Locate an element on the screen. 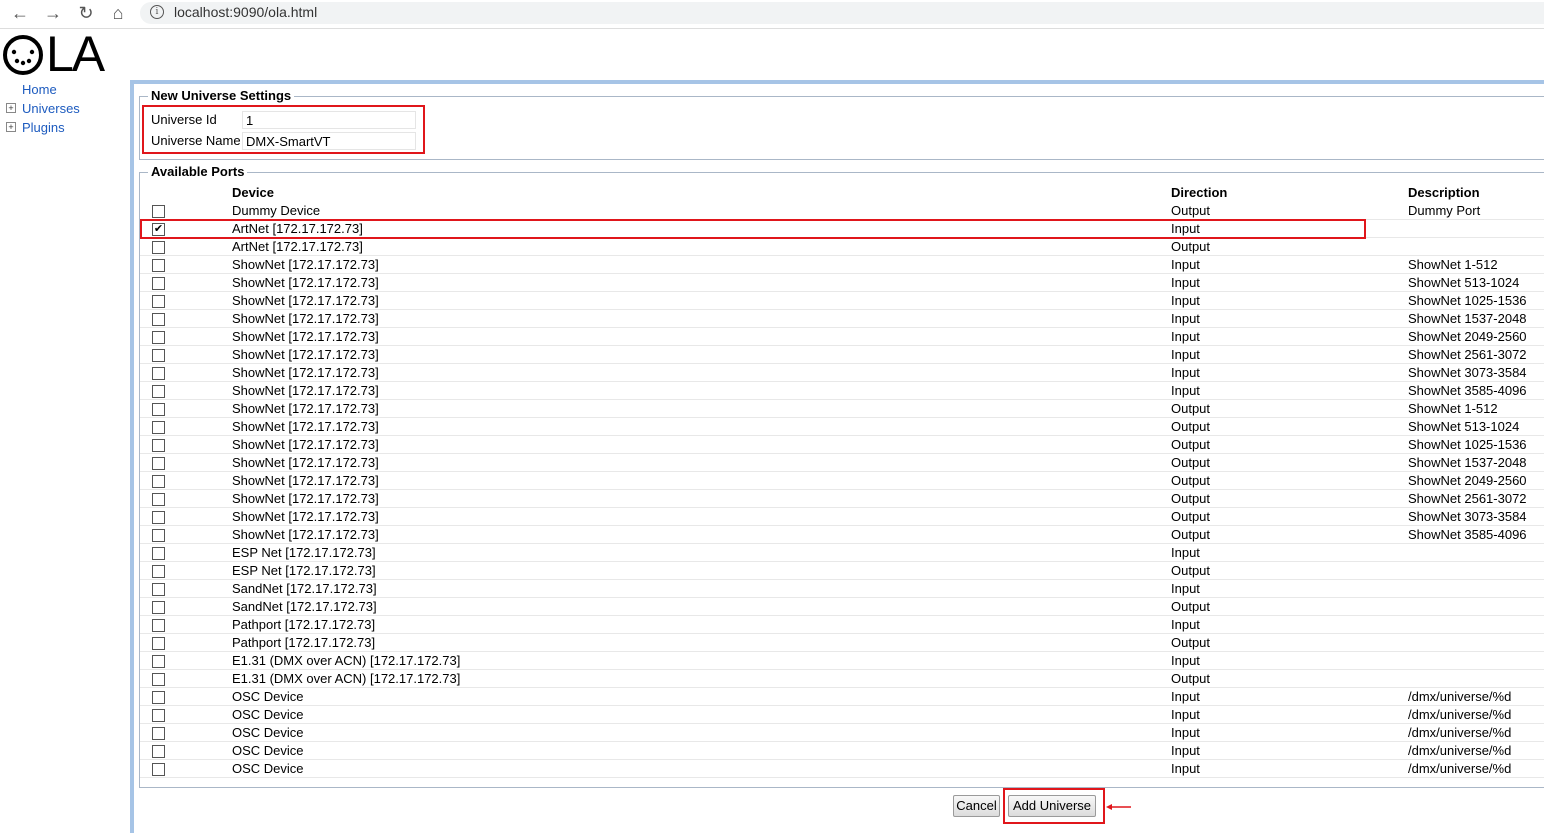 The width and height of the screenshot is (1544, 833). url-text: localhost:9090/ola.html is located at coordinates (245, 12).